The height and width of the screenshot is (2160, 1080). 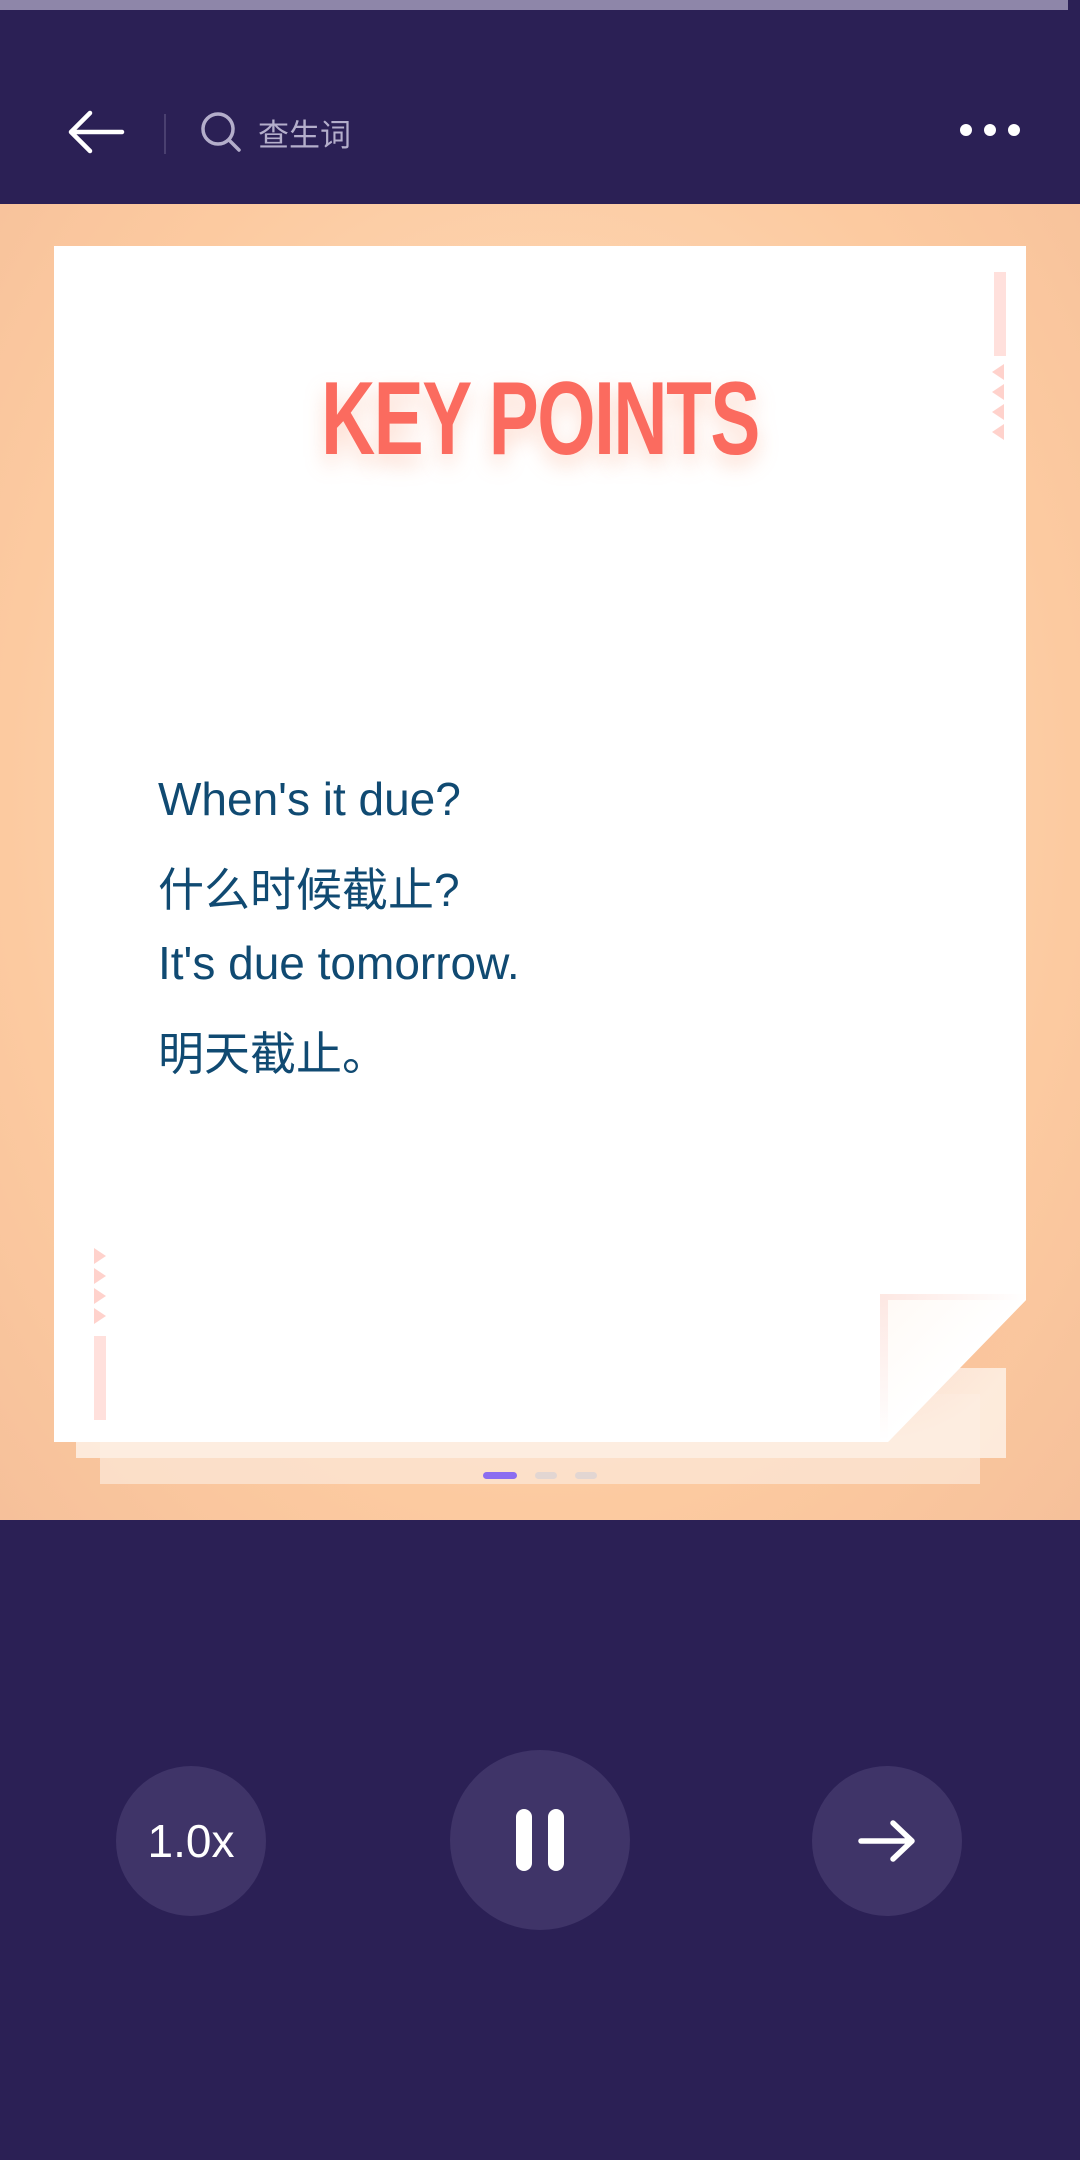 I want to click on more-options-button, so click(x=990, y=130).